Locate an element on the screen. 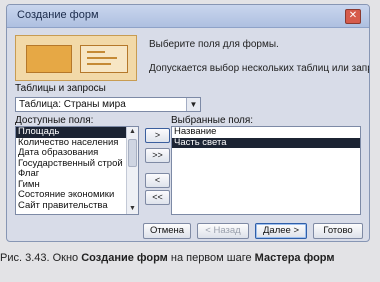 The height and width of the screenshot is (282, 380). back-button: < Назад is located at coordinates (223, 231).